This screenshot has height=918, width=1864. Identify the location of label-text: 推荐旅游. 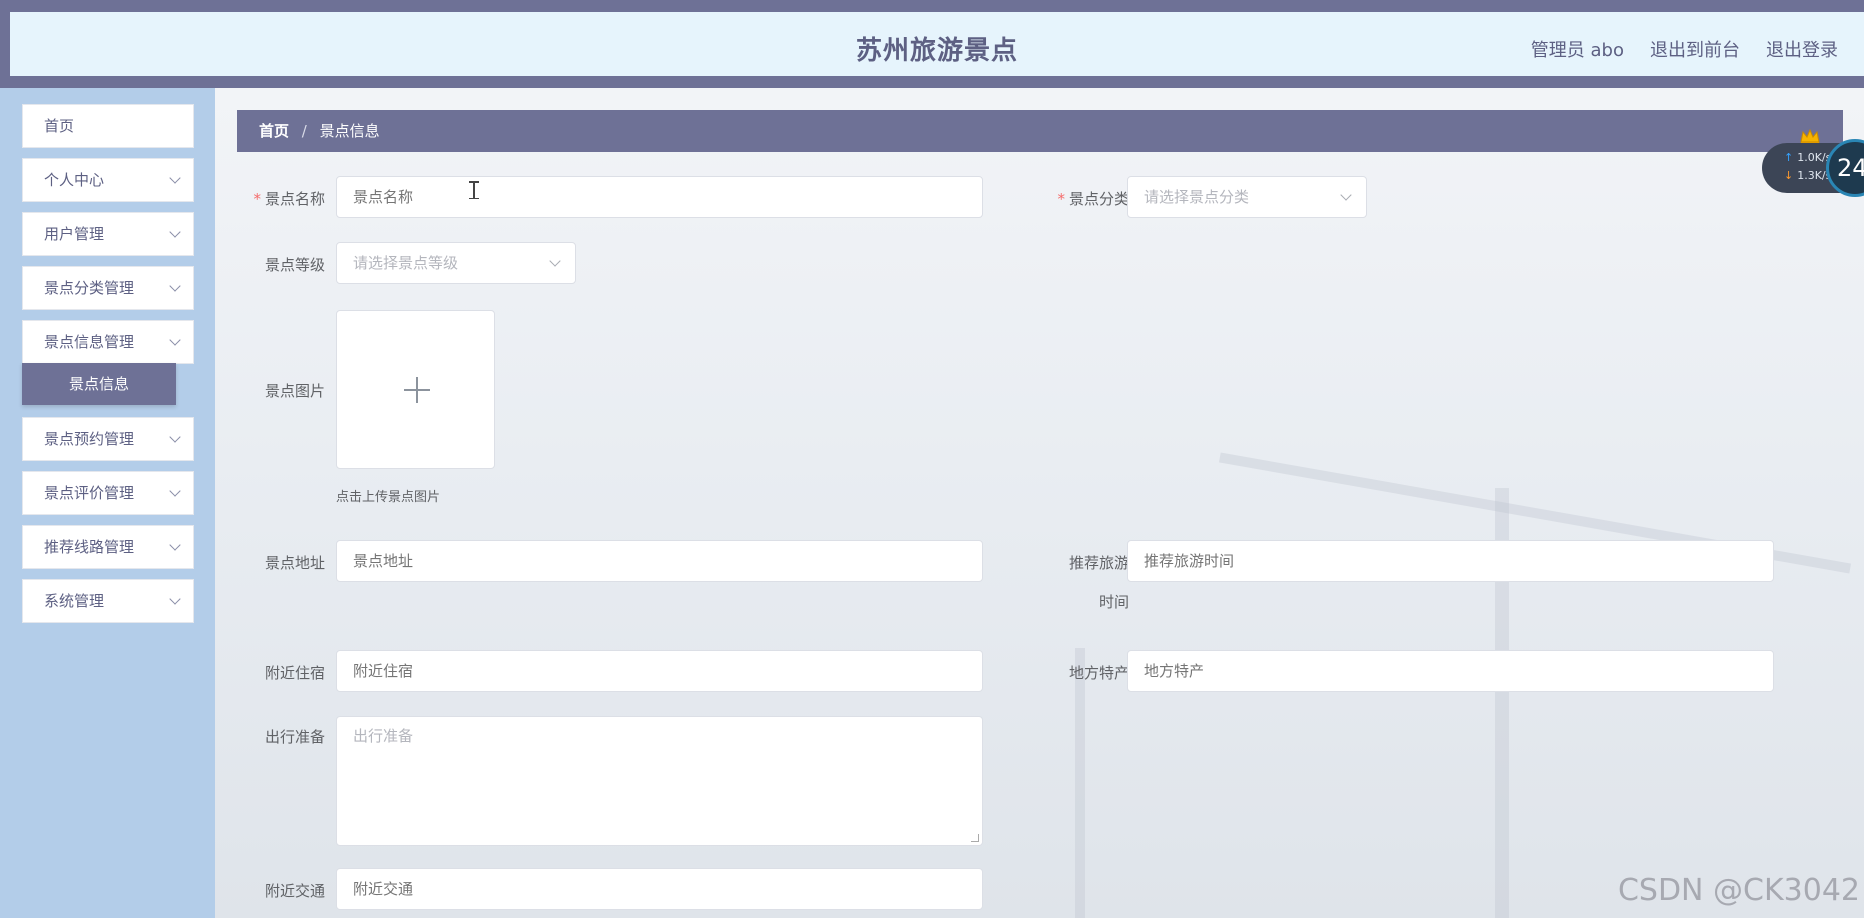
(1098, 563).